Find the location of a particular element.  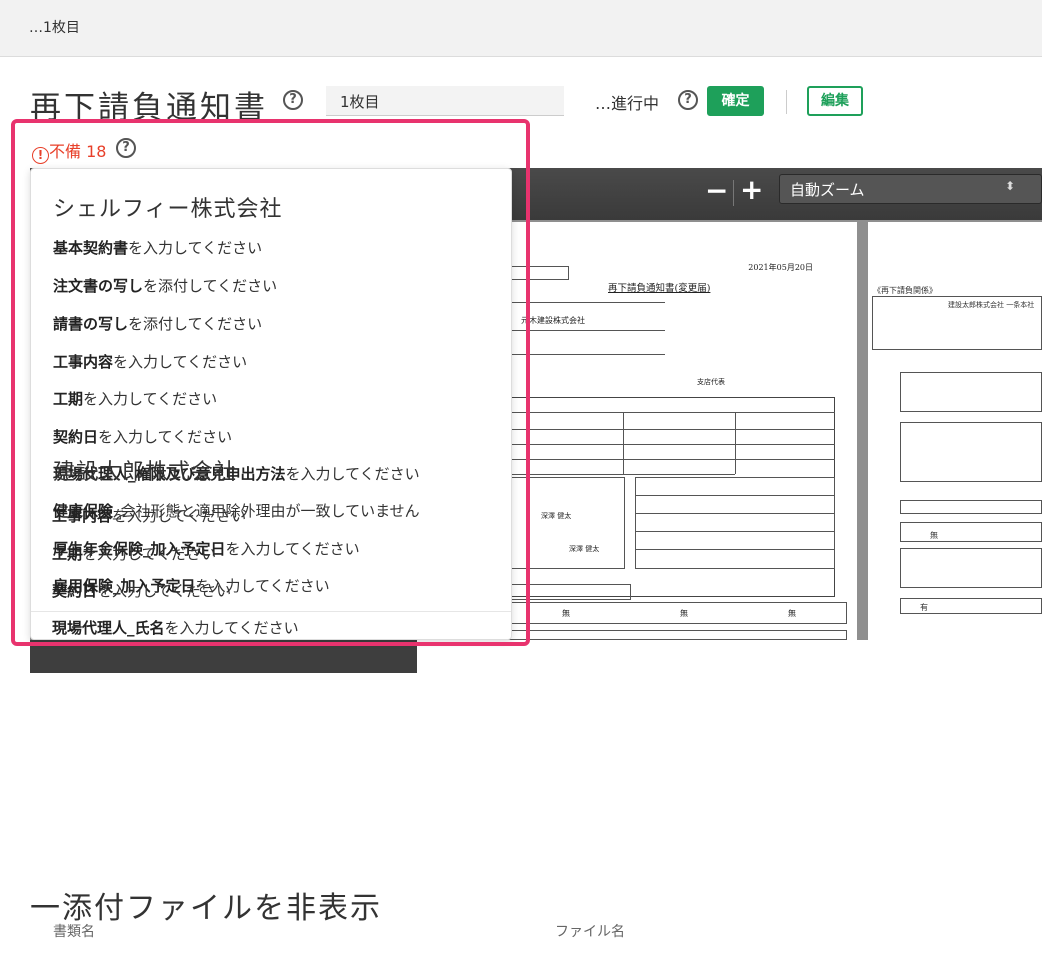

zoom-in-button: + is located at coordinates (751, 190).